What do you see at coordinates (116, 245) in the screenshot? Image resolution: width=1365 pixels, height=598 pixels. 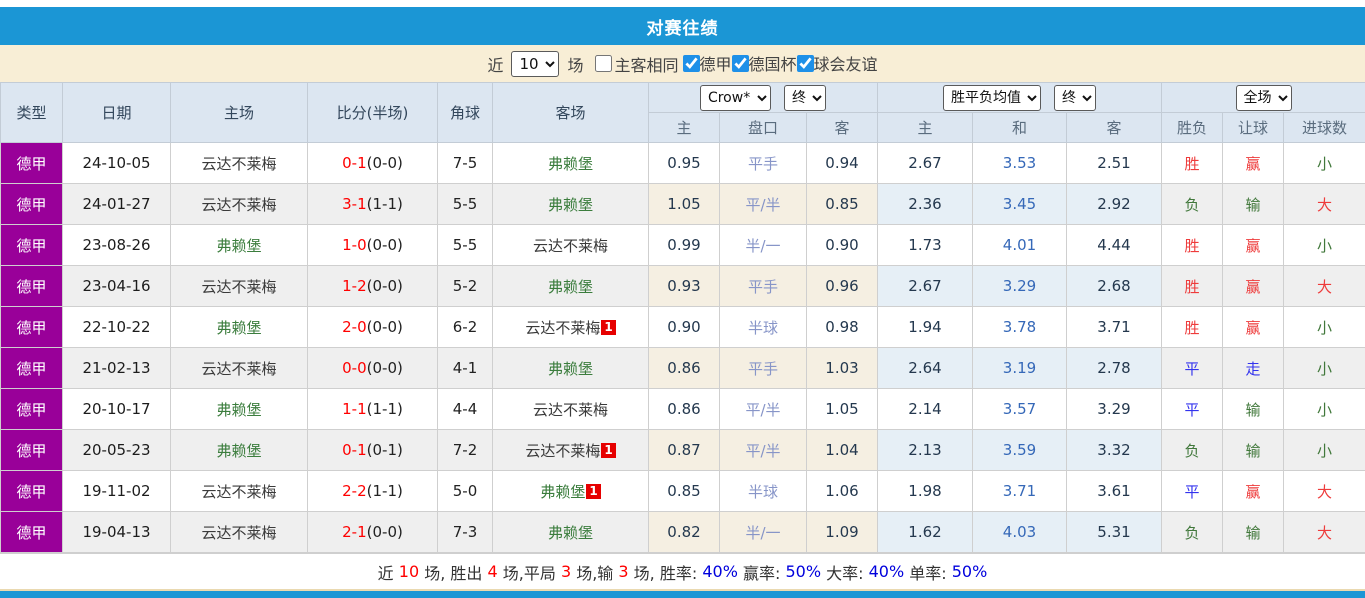 I see `cell-date: 23-08-26` at bounding box center [116, 245].